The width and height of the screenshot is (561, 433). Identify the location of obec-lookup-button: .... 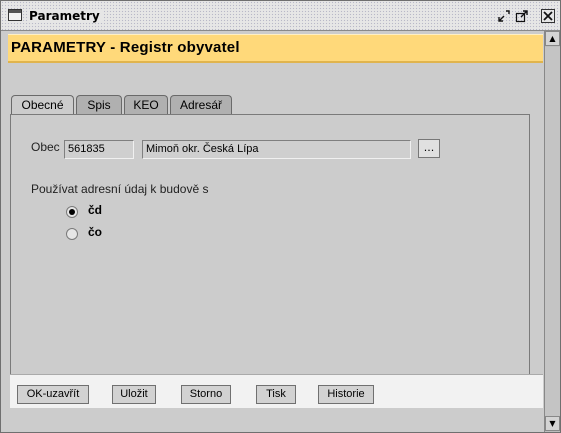
(429, 148).